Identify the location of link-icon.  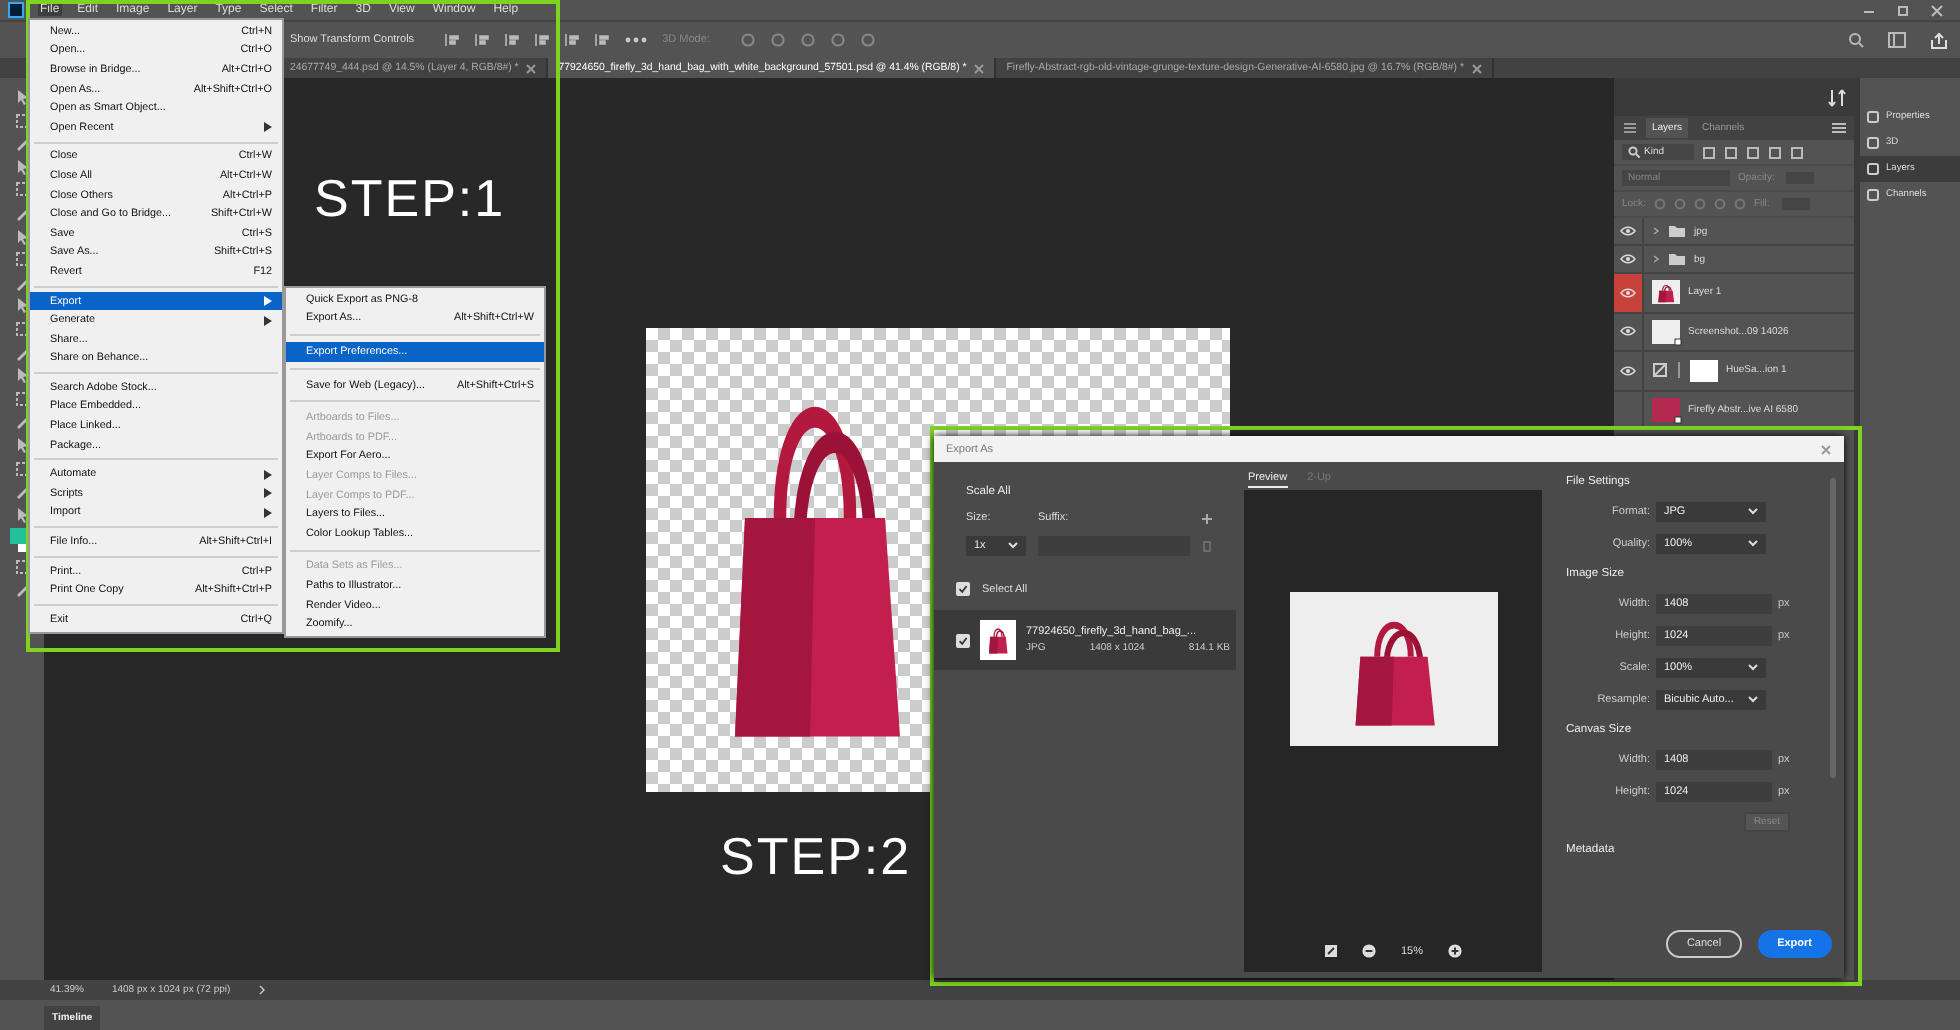
(1679, 370).